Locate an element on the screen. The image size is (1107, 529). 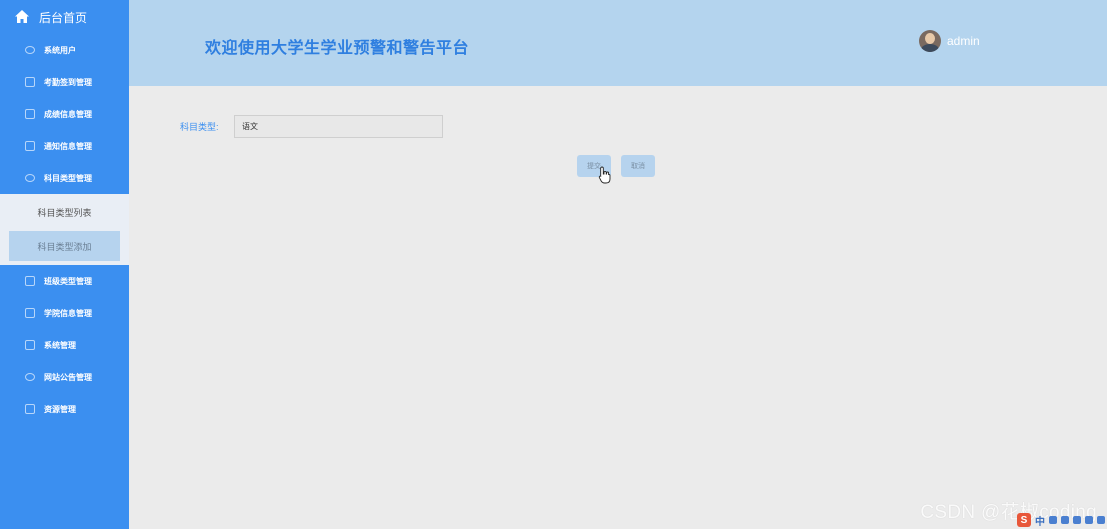
sidebar-item-label: 网站公告管理 is located at coordinates (68, 377).